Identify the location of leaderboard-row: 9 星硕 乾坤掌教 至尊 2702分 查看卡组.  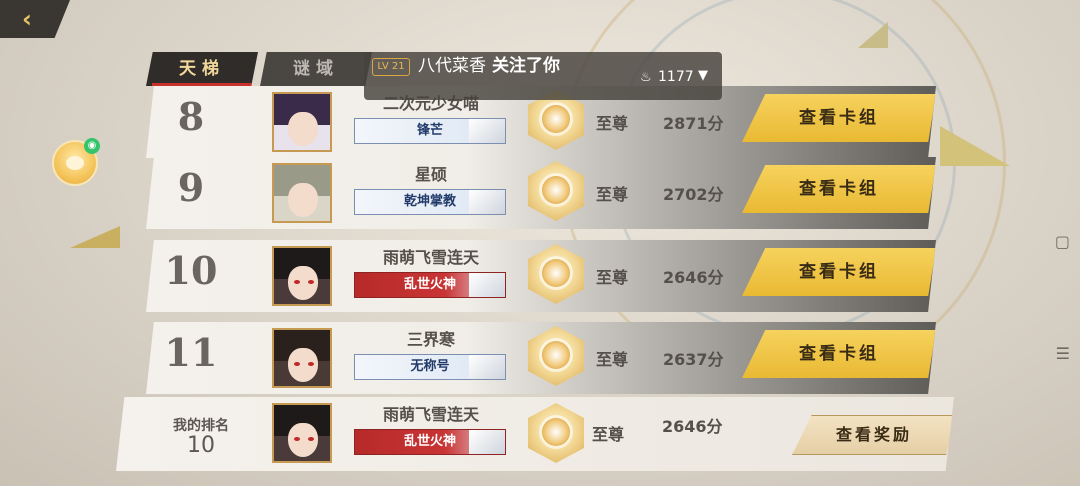
(541, 193).